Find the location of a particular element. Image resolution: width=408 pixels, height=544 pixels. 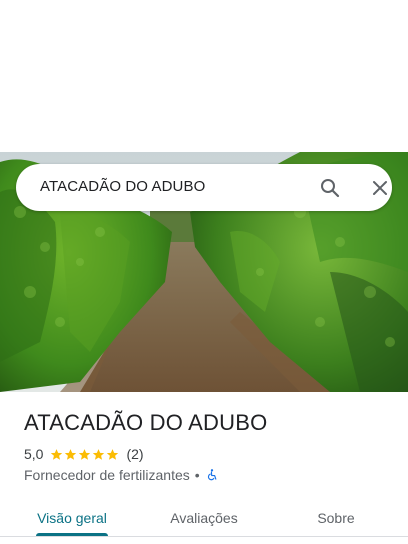

place-category: Fornecedor de fertilizantes is located at coordinates (107, 475).